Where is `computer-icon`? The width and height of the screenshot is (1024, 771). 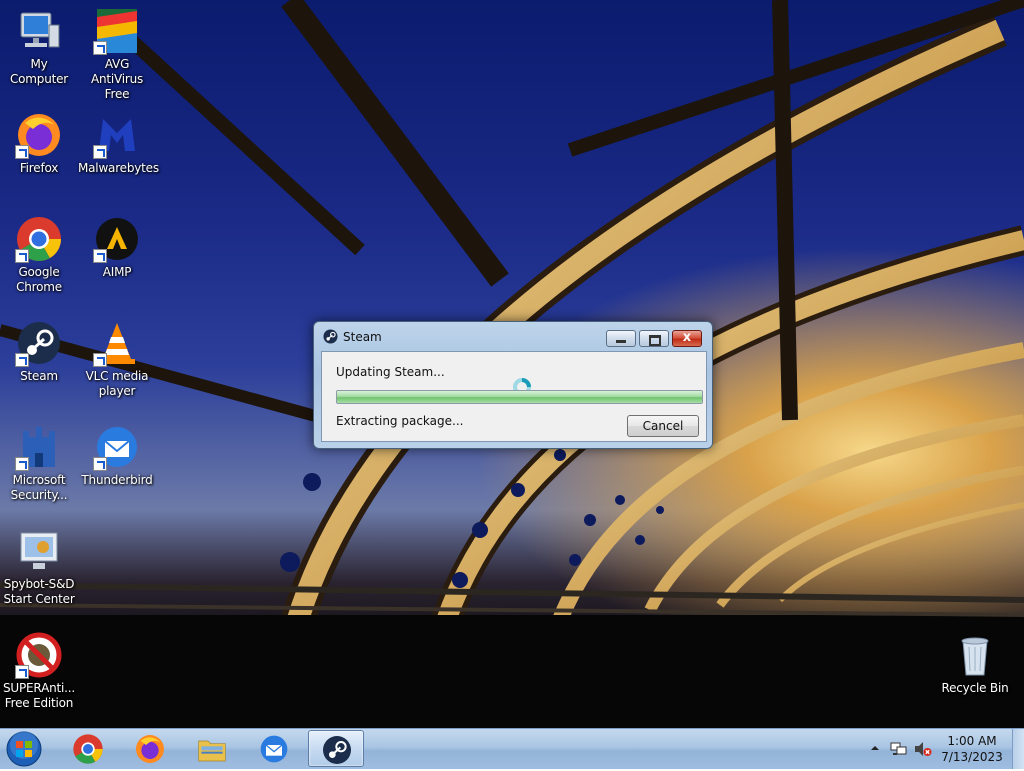 computer-icon is located at coordinates (39, 31).